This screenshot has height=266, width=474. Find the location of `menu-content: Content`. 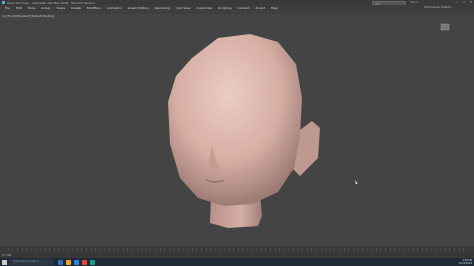

menu-content: Content is located at coordinates (244, 8).